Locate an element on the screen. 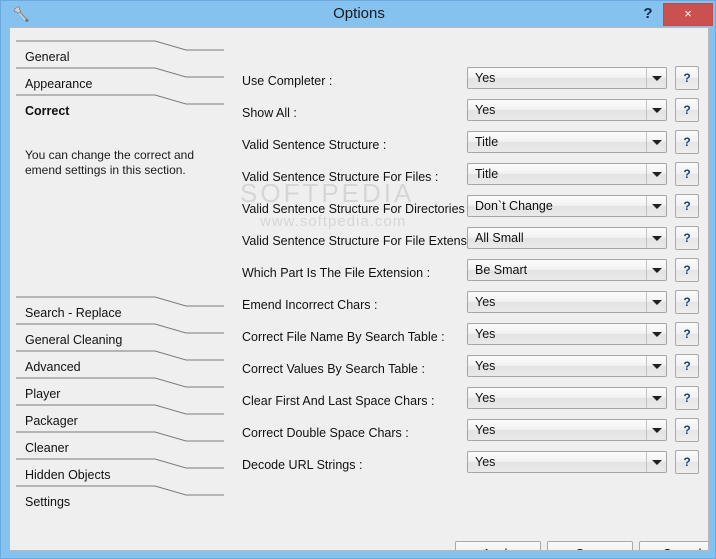 Image resolution: width=716 pixels, height=559 pixels. apply-button: Apply is located at coordinates (498, 545).